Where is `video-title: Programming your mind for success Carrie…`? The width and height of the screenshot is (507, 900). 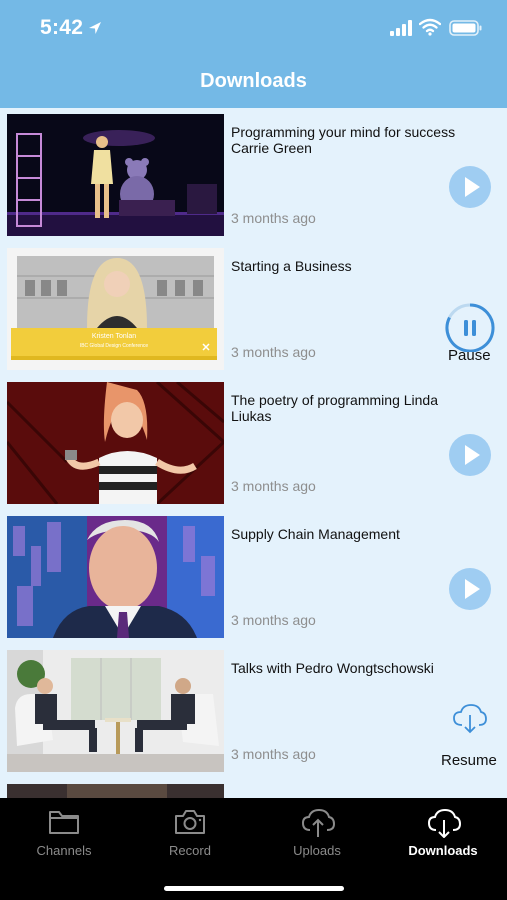
video-title: Programming your mind for success Carrie… is located at coordinates (353, 140).